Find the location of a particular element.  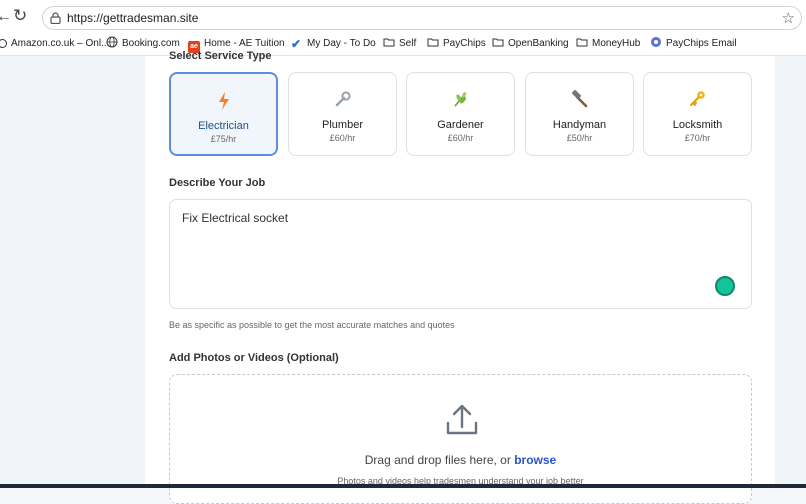

service-card-handyman: Handyman £50/hr is located at coordinates (579, 114).